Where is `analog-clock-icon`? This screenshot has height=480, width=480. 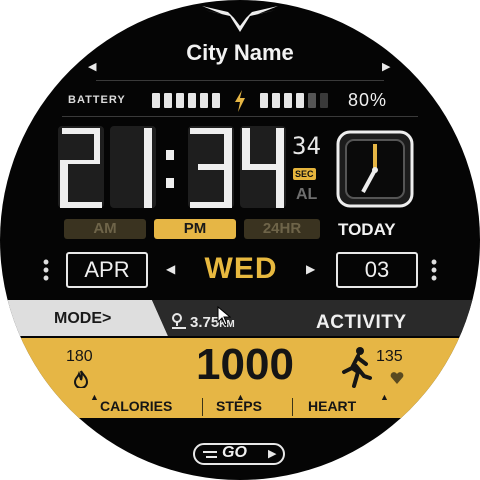 analog-clock-icon is located at coordinates (375, 169).